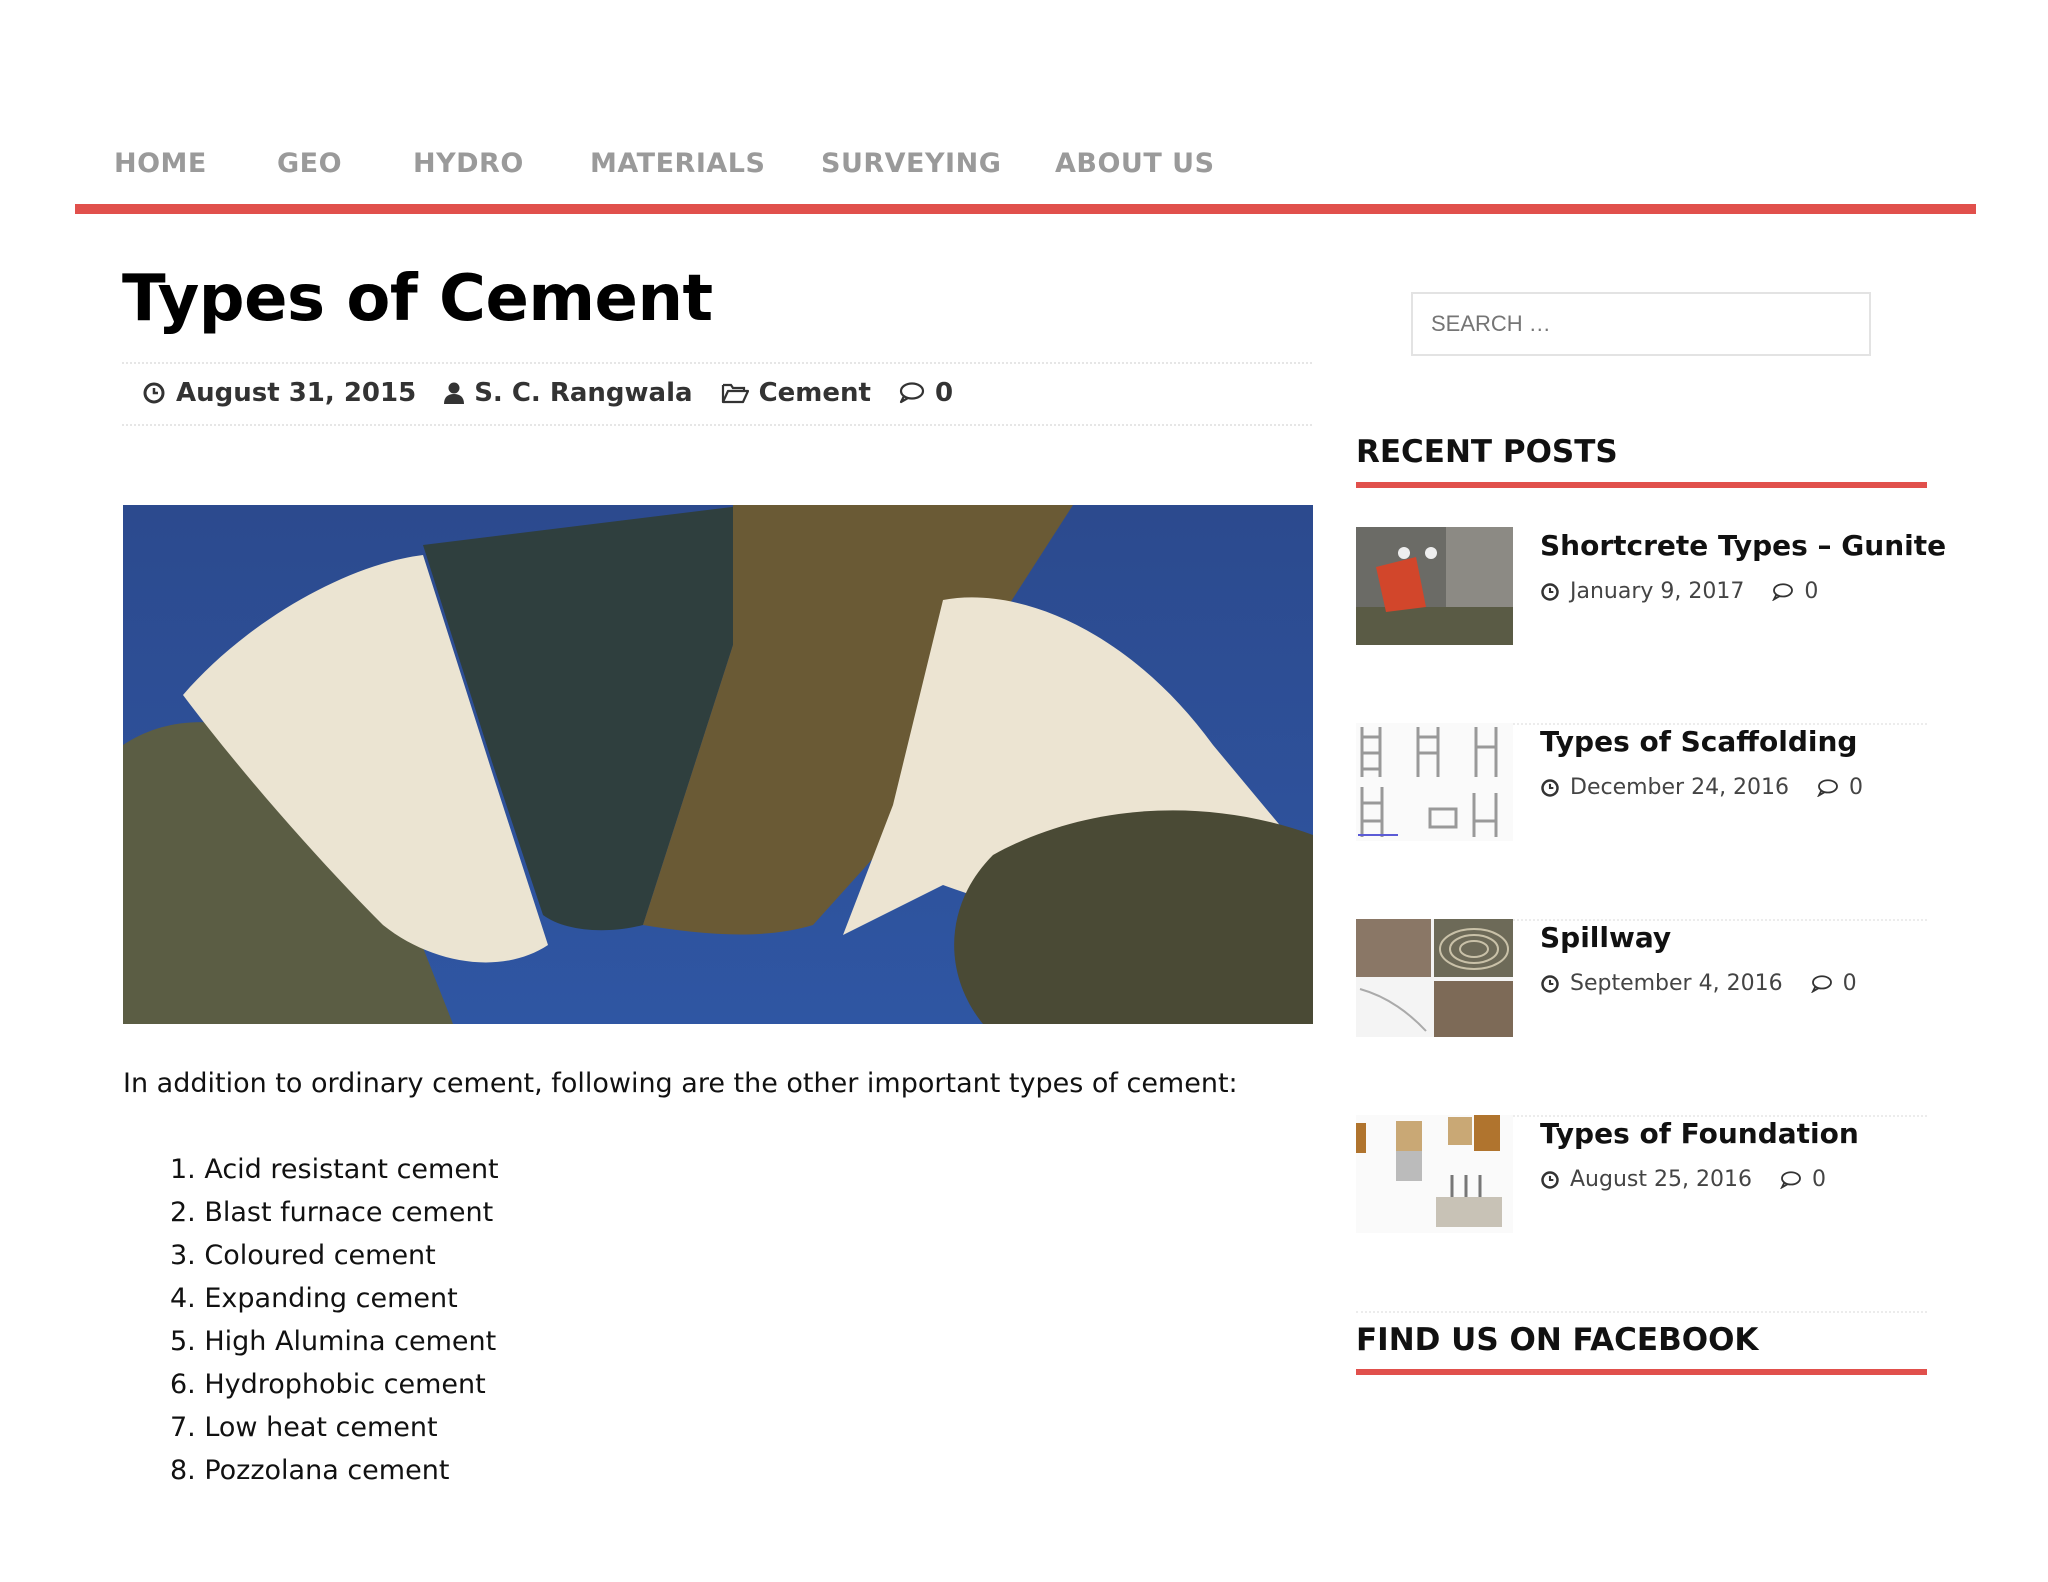 Image resolution: width=2048 pixels, height=1582 pixels. What do you see at coordinates (677, 163) in the screenshot?
I see `nav-materials: MATERIALS` at bounding box center [677, 163].